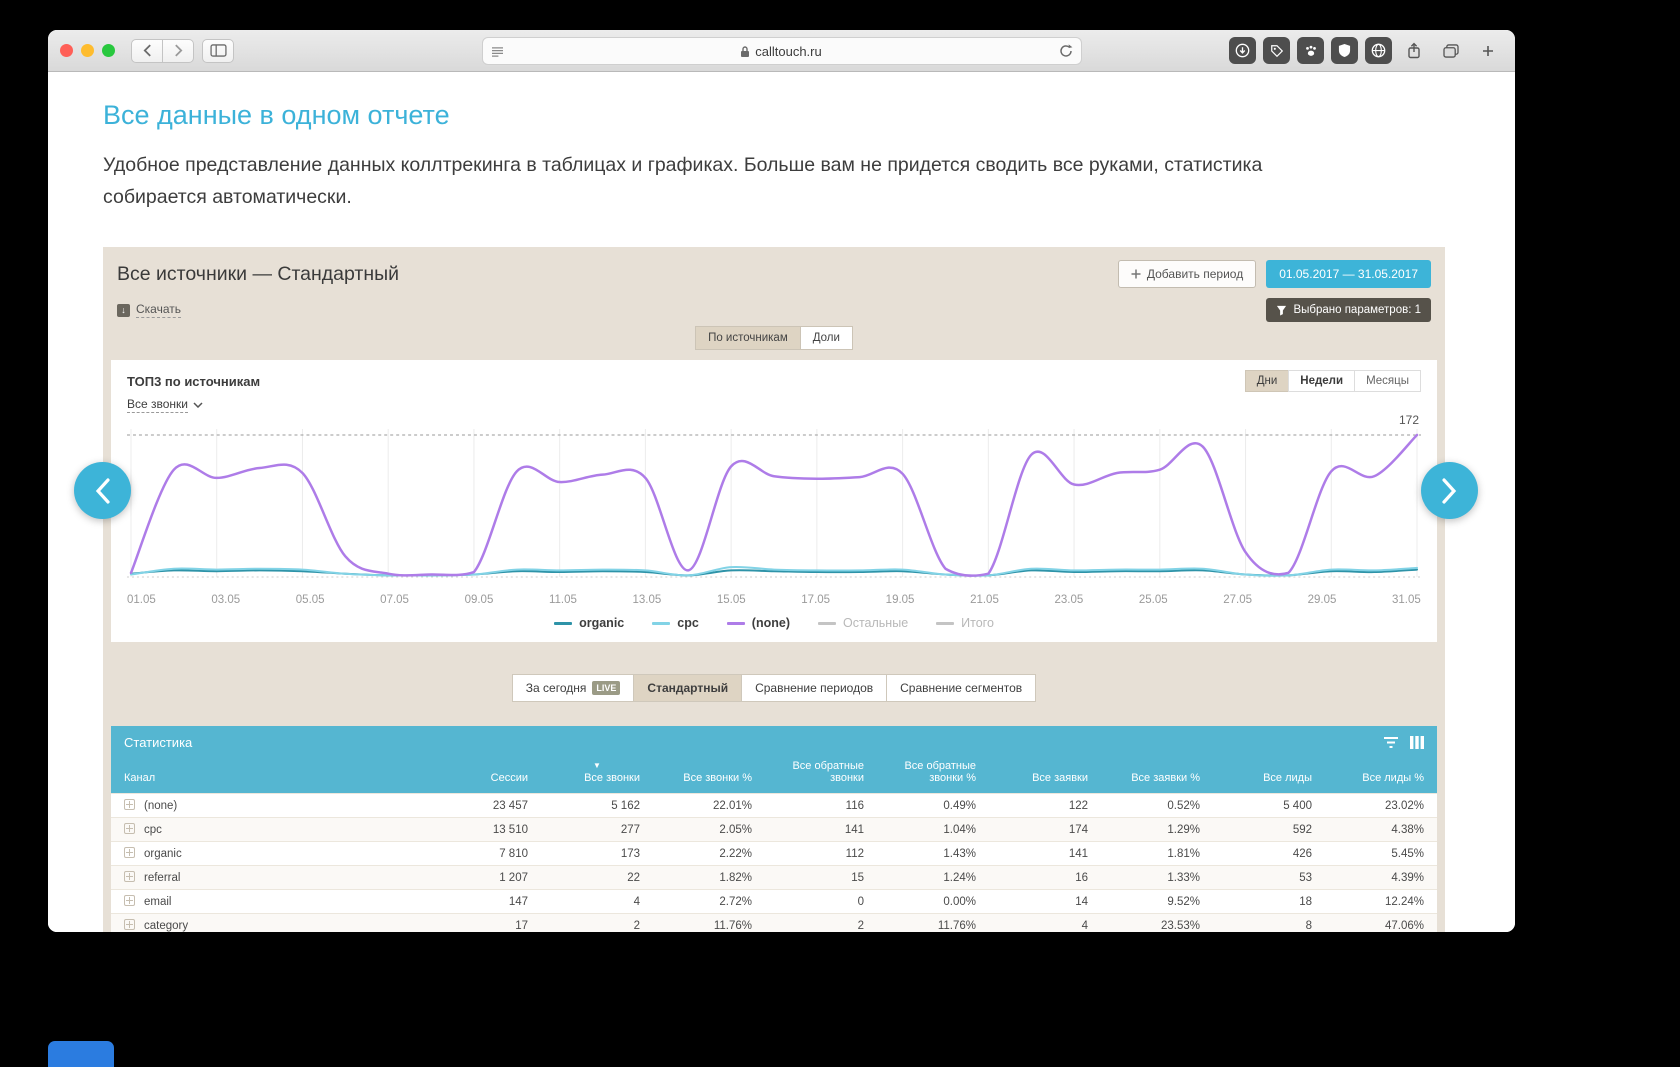 The height and width of the screenshot is (1067, 1680). I want to click on column-header: Все обратные звонки, so click(821, 776).